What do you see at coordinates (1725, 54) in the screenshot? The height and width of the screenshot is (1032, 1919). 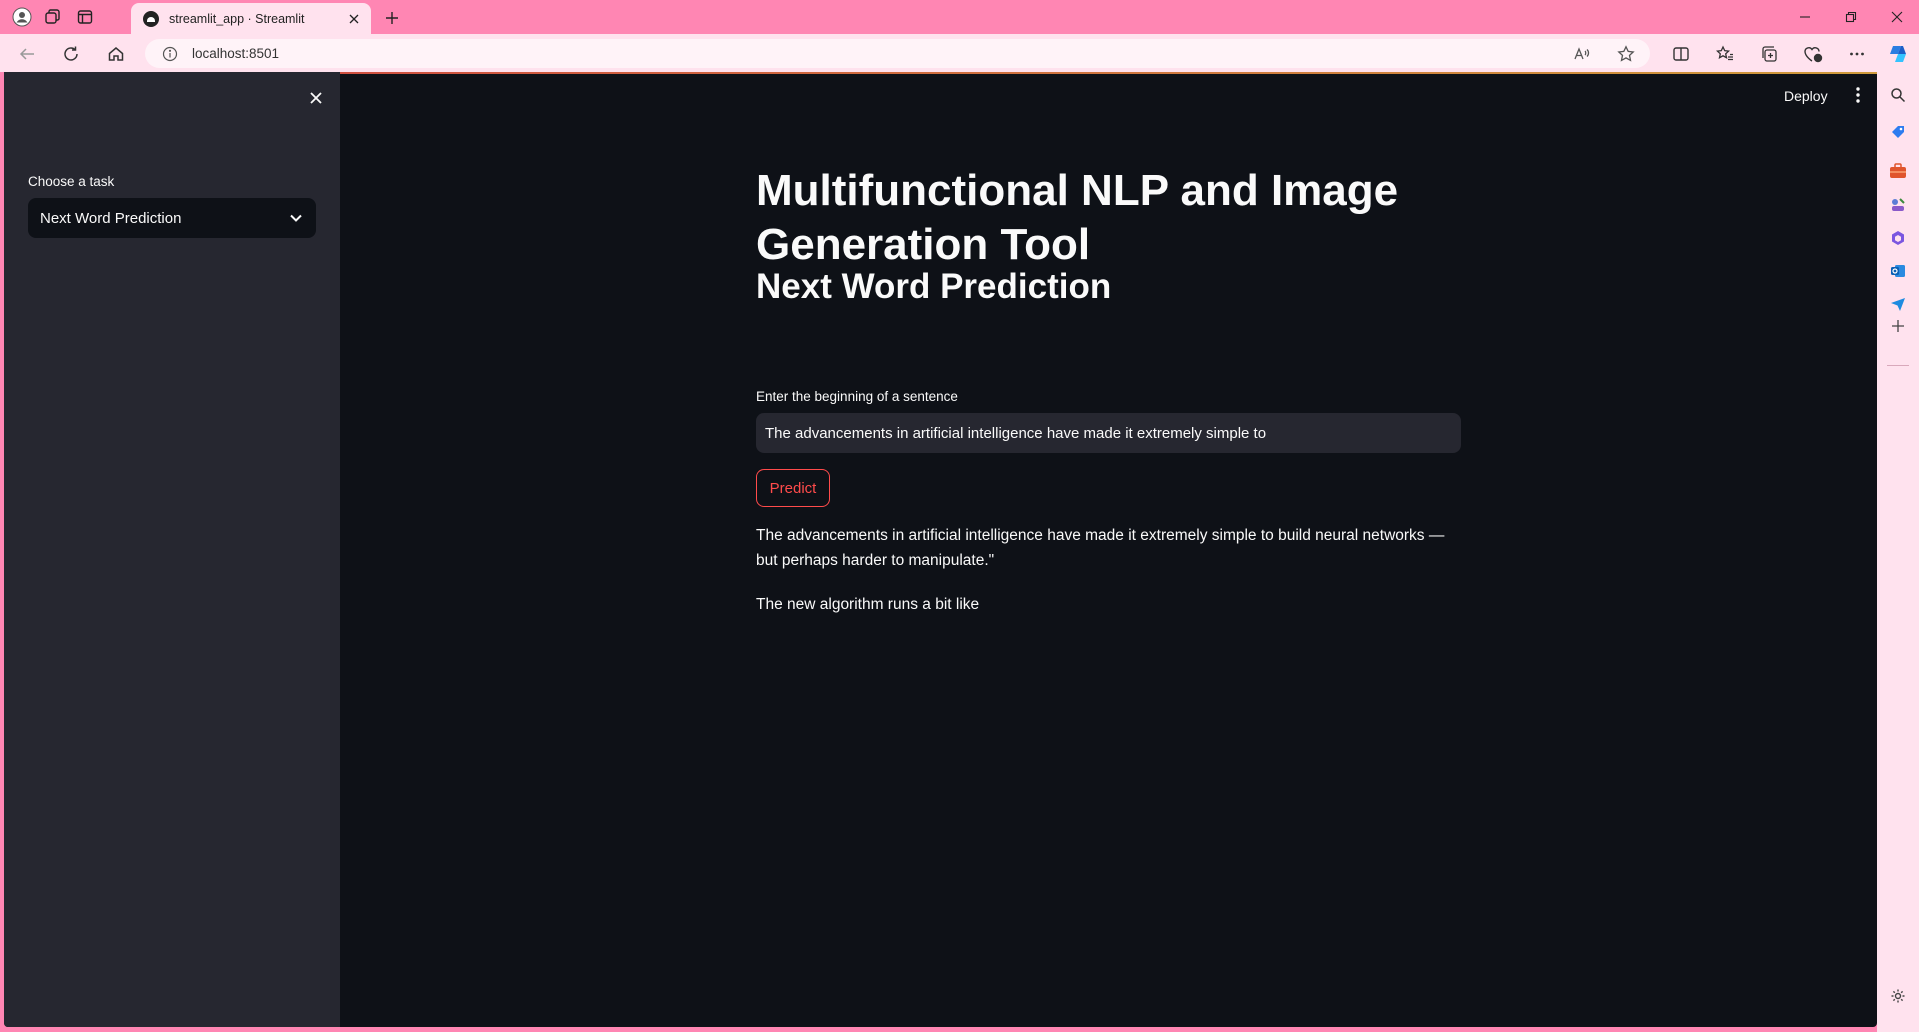 I see `favorites-icon` at bounding box center [1725, 54].